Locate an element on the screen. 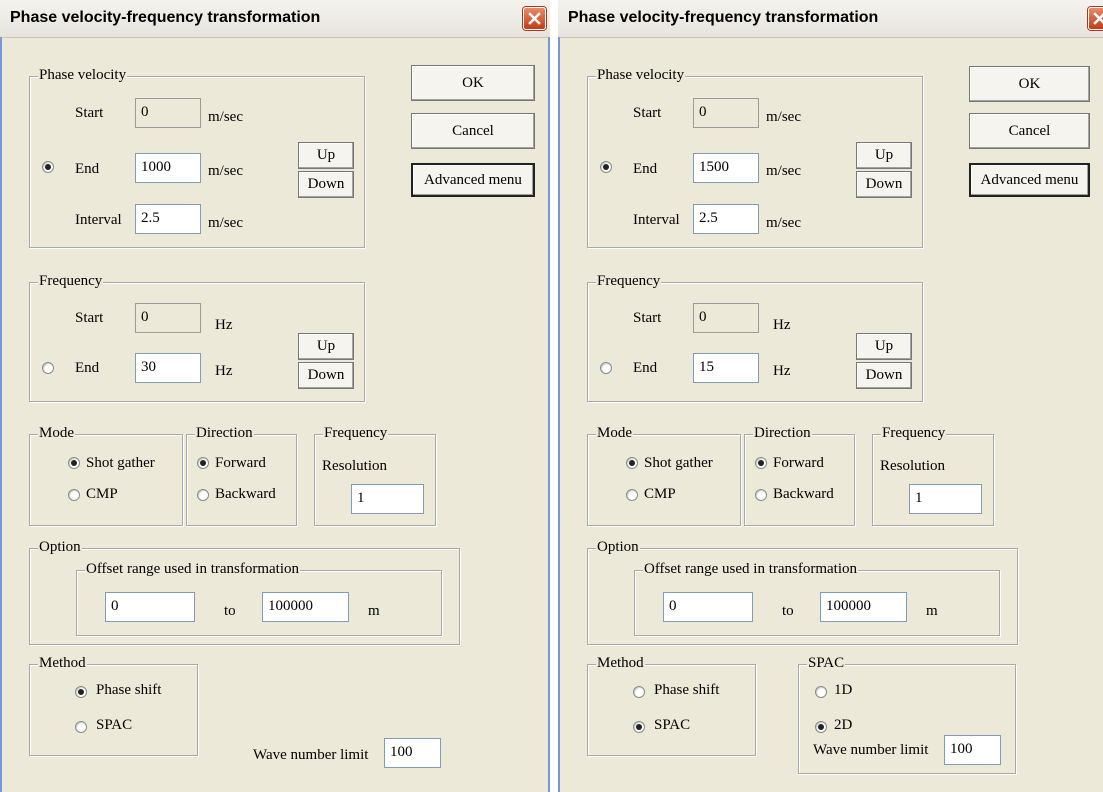  frequency-legend: Frequency is located at coordinates (71, 281).